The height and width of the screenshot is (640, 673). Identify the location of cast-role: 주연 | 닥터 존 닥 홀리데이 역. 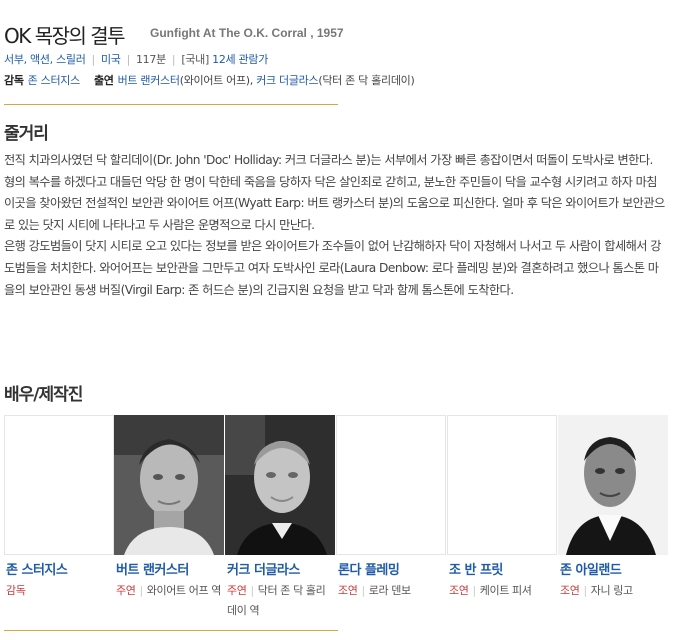
(276, 600).